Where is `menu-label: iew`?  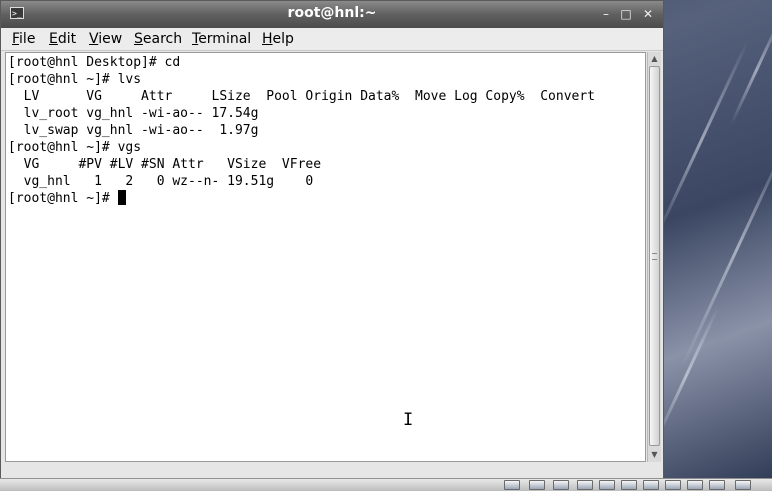 menu-label: iew is located at coordinates (110, 39).